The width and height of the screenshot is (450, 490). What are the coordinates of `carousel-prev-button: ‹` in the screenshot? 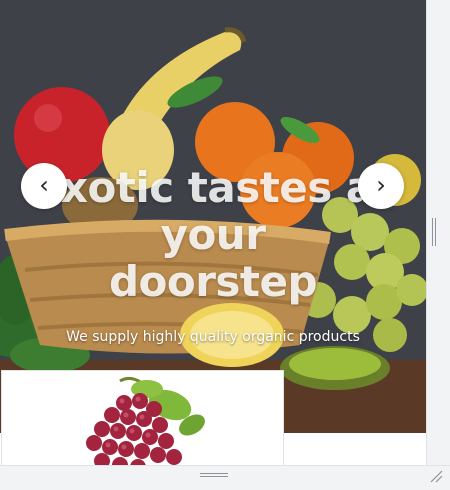 It's located at (44, 186).